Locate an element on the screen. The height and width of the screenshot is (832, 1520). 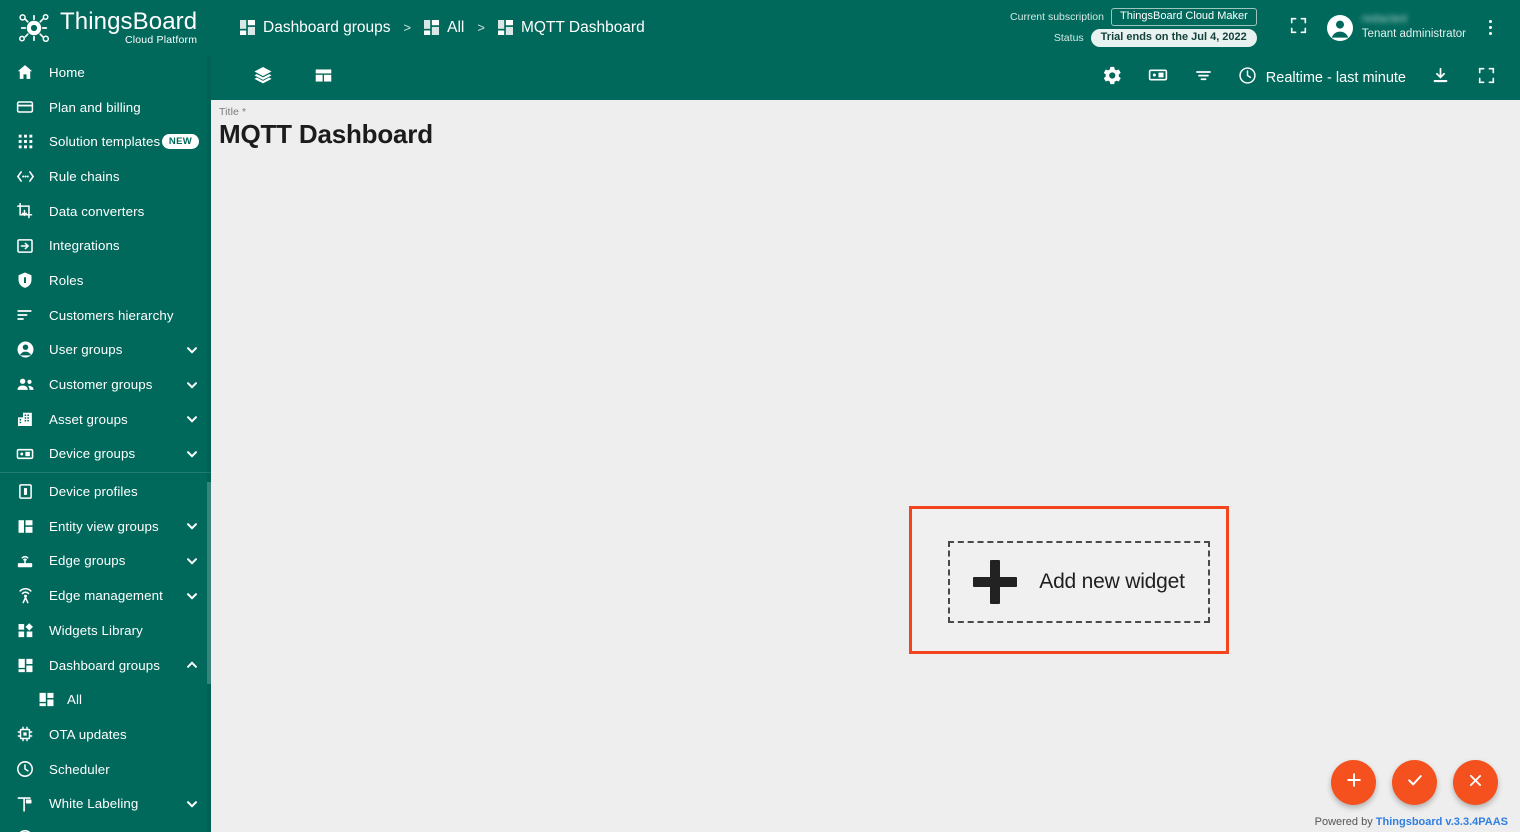
breadcrumb-item-mqtt-dashboard: MQTT Dashboard is located at coordinates (571, 27).